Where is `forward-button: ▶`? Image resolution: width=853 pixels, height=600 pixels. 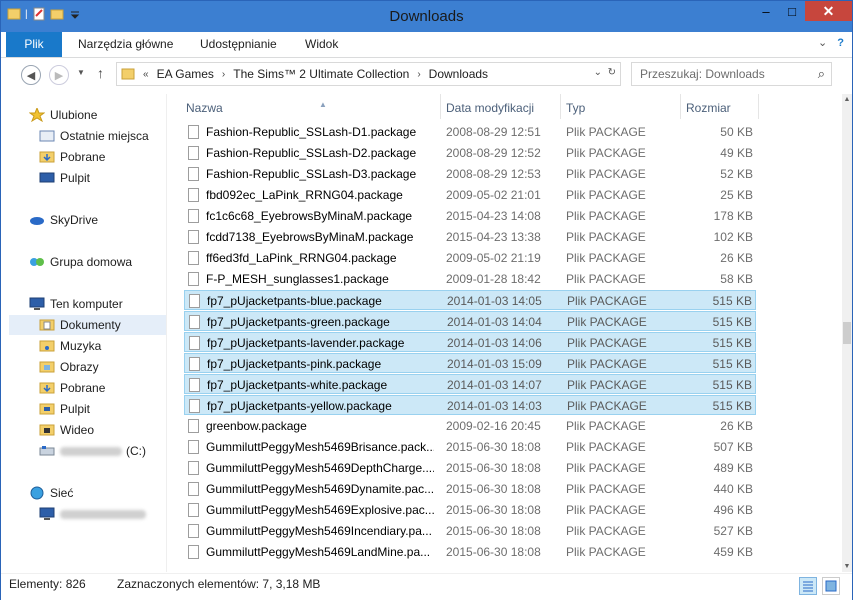
forward-button: ▶ is located at coordinates (59, 75).